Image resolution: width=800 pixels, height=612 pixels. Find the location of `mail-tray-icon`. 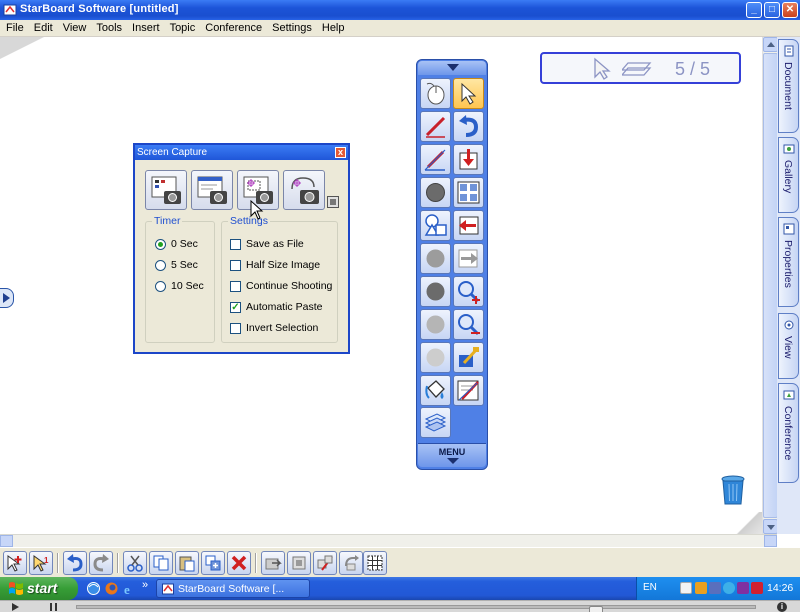

mail-tray-icon is located at coordinates (686, 588).